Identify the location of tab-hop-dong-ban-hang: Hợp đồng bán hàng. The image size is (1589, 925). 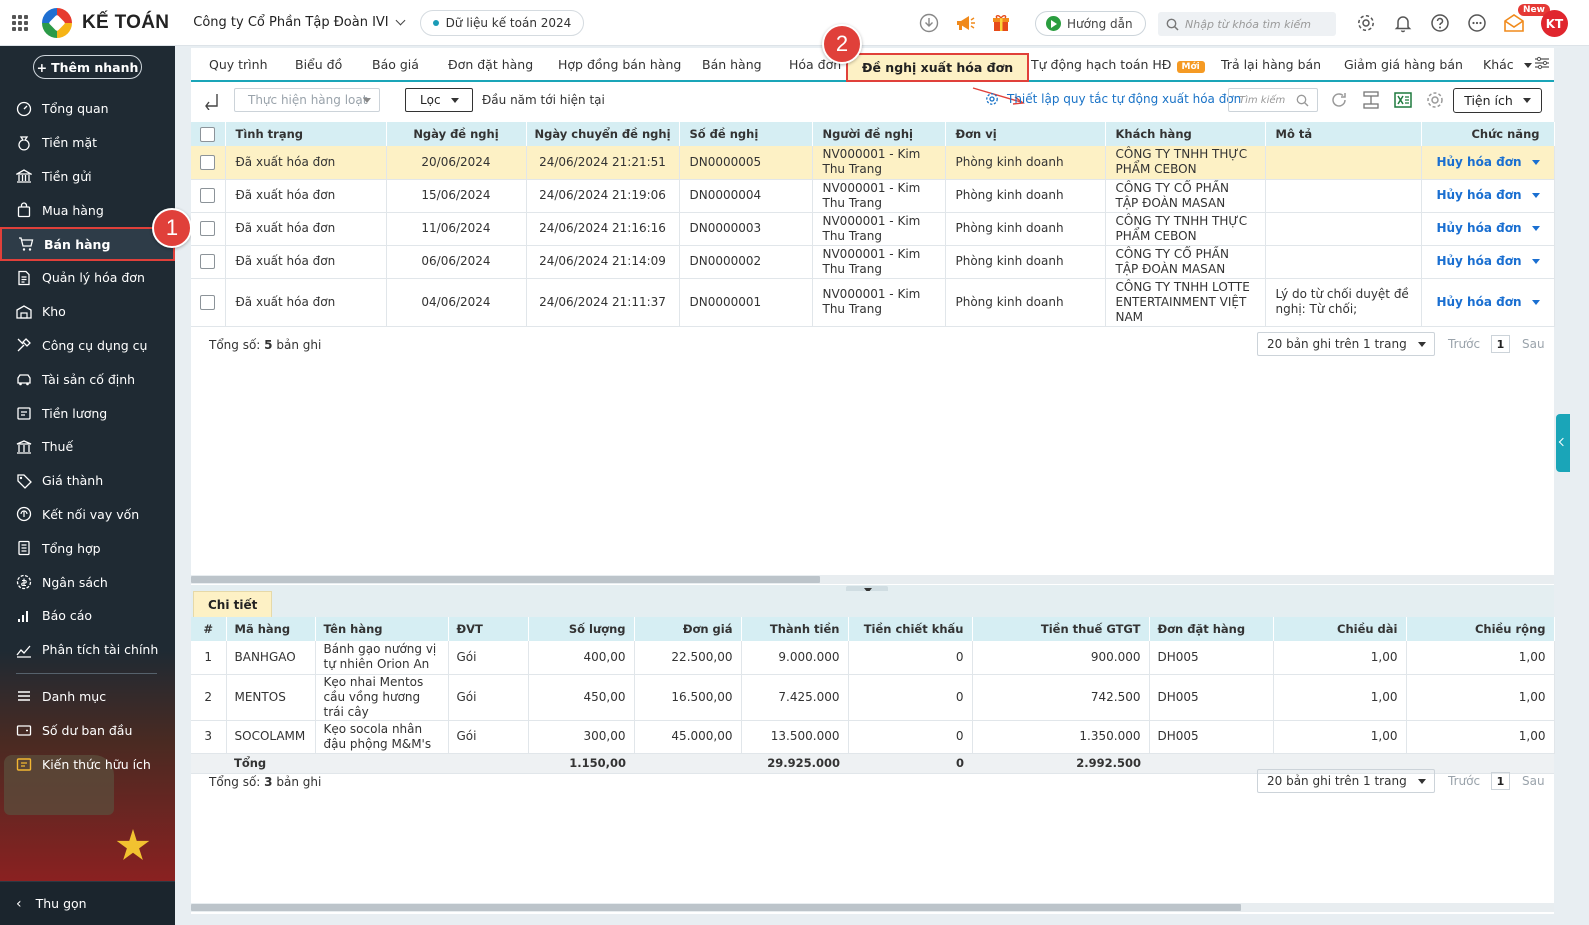
(619, 64).